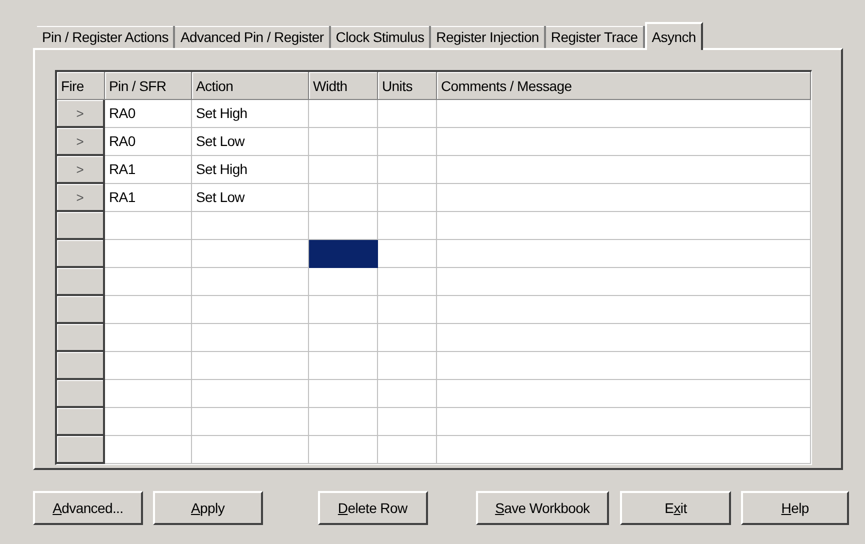 Image resolution: width=865 pixels, height=544 pixels. What do you see at coordinates (676, 508) in the screenshot?
I see `dialog-button: Exit` at bounding box center [676, 508].